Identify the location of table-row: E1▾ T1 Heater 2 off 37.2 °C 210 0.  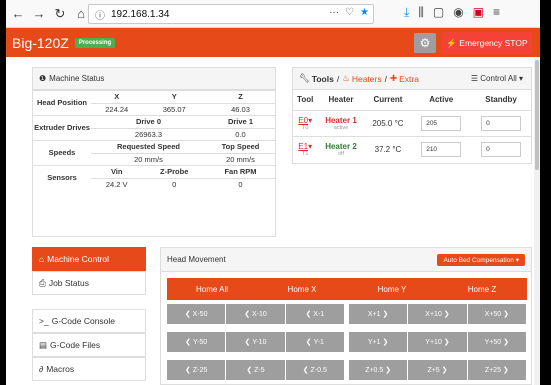
(412, 148).